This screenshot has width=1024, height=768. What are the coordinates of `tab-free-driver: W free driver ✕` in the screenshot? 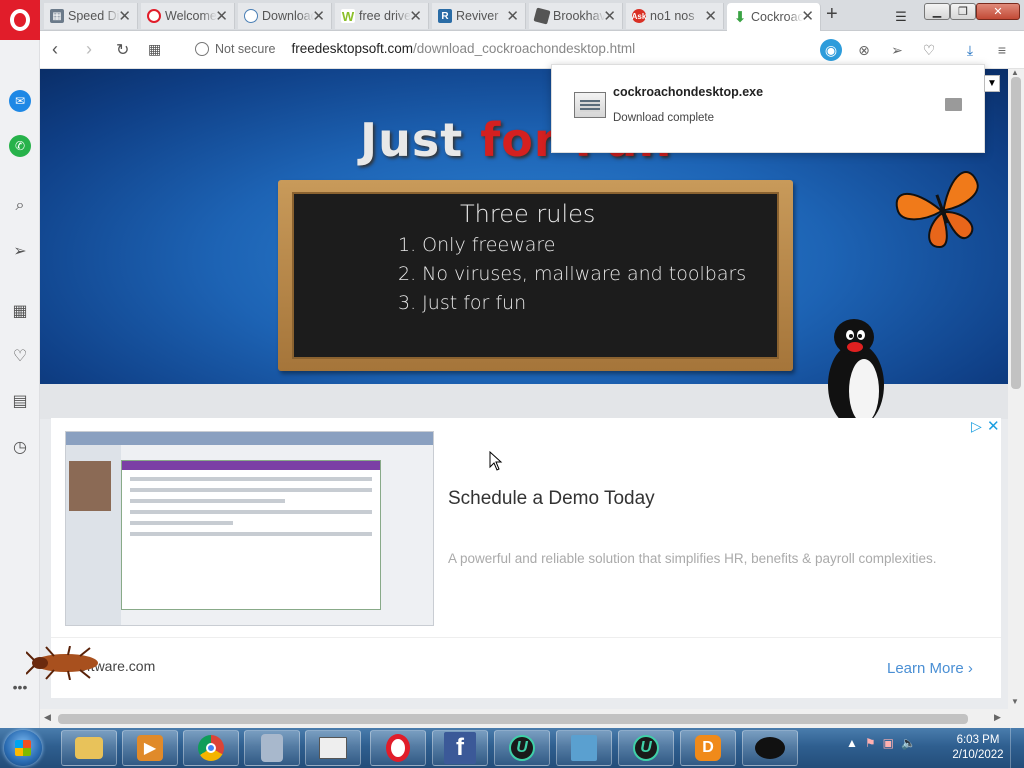 It's located at (382, 16).